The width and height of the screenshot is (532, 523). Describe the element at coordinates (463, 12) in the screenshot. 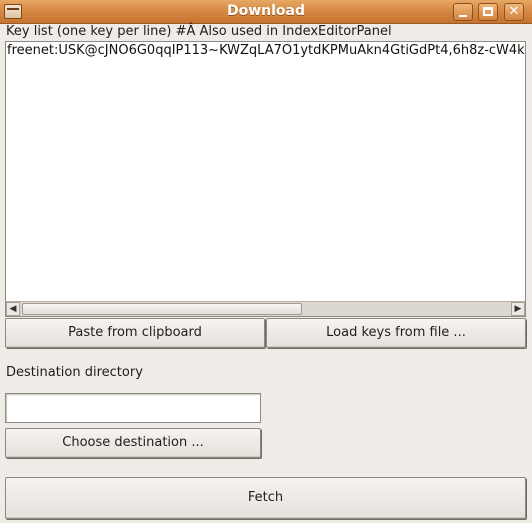

I see `minimize-button` at that location.